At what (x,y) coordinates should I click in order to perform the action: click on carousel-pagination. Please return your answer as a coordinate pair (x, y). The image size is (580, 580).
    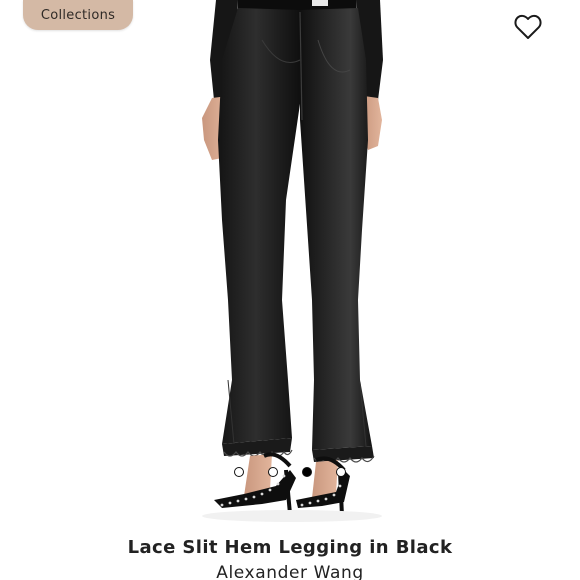
    Looking at the image, I should click on (290, 474).